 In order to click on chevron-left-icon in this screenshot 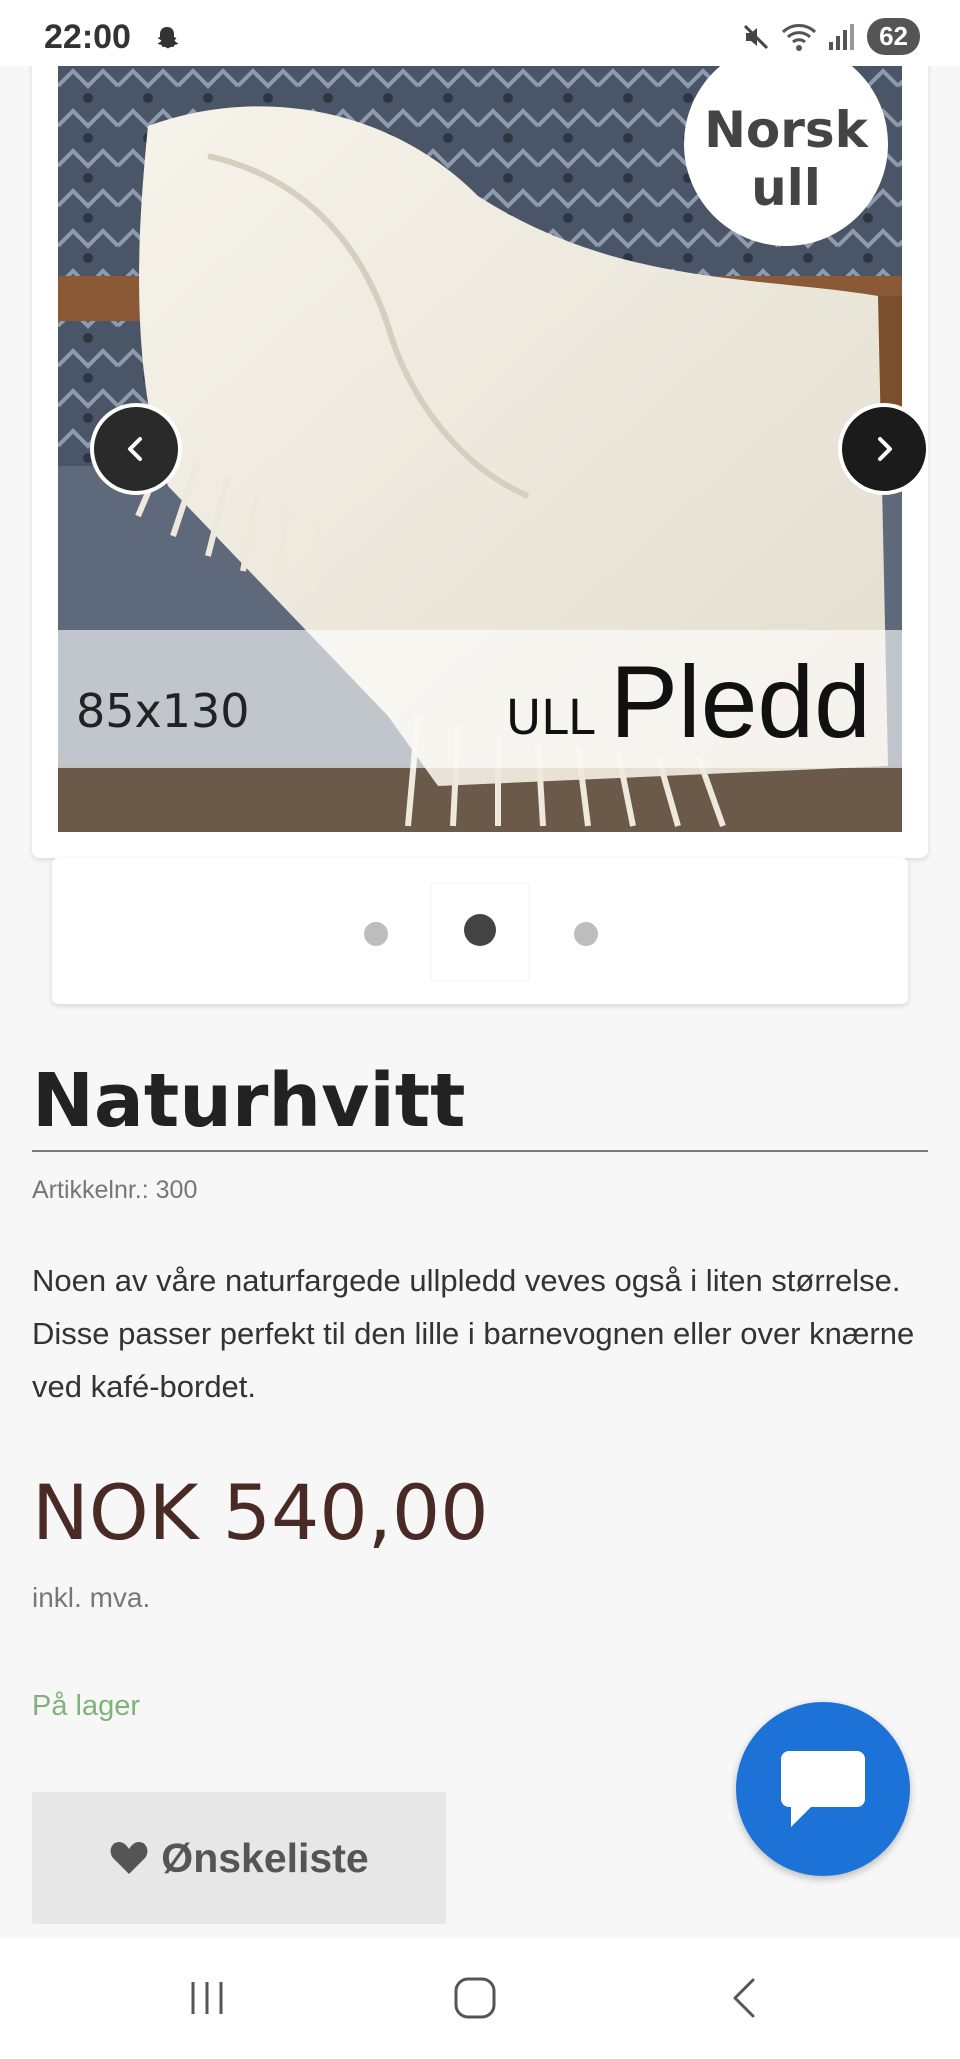, I will do `click(135, 449)`.